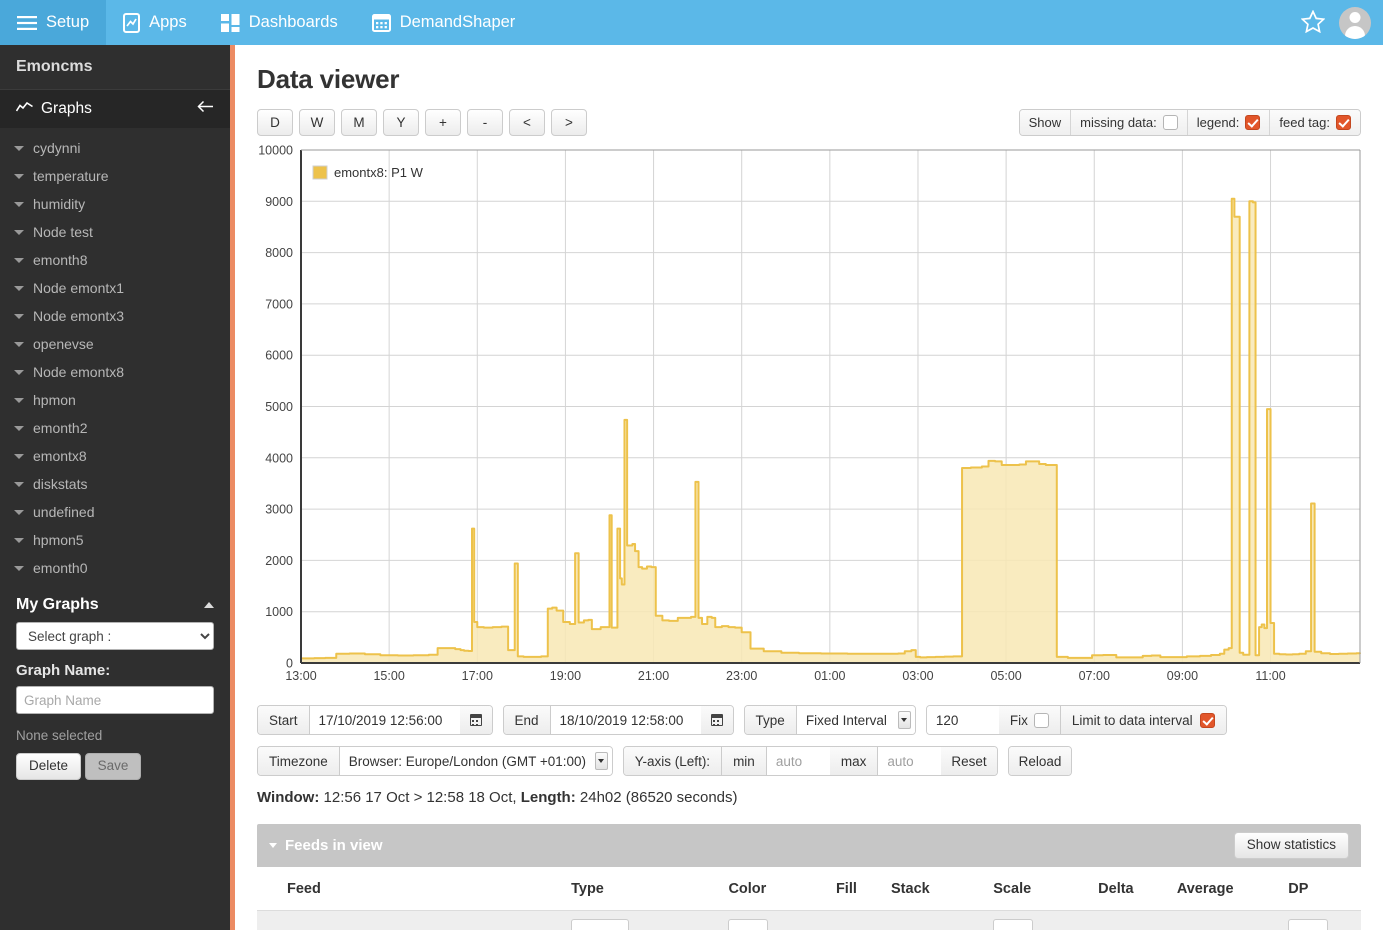  Describe the element at coordinates (115, 288) in the screenshot. I see `sidebar-item-node-emontx1: Node emontx1` at that location.